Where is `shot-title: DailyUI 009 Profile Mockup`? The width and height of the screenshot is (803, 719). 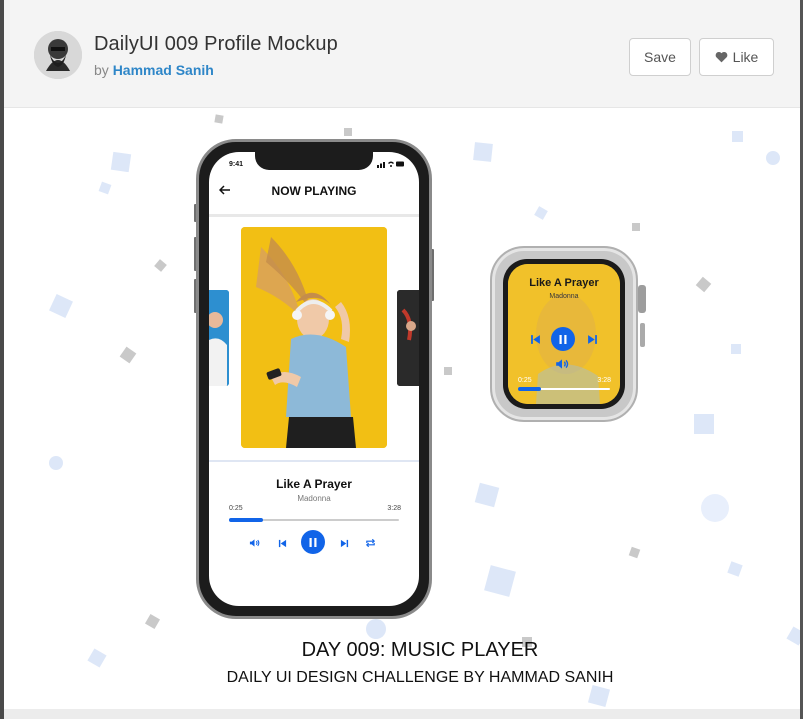 shot-title: DailyUI 009 Profile Mockup is located at coordinates (216, 44).